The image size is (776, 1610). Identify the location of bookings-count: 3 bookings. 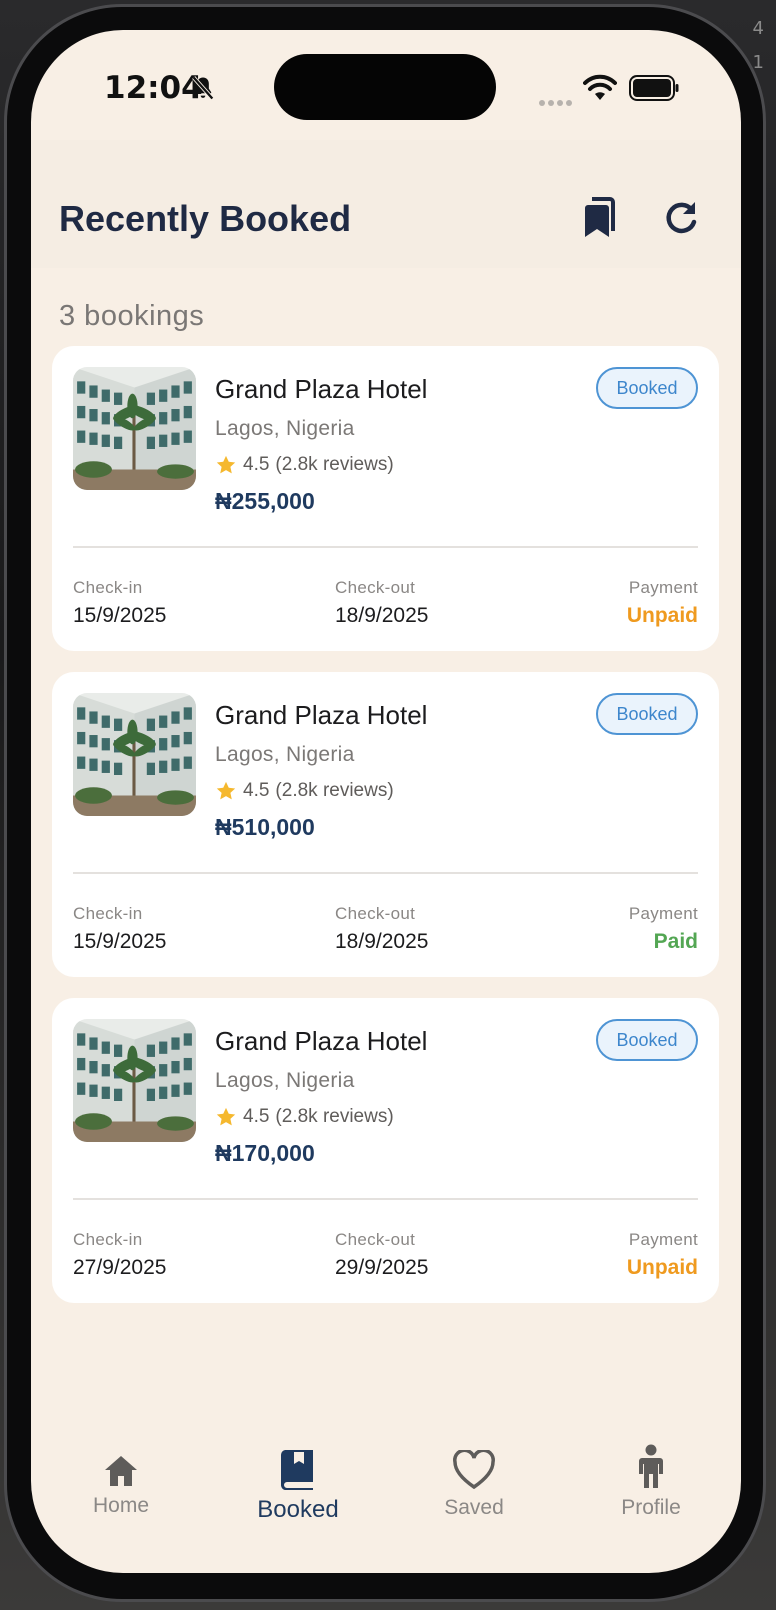
(132, 316).